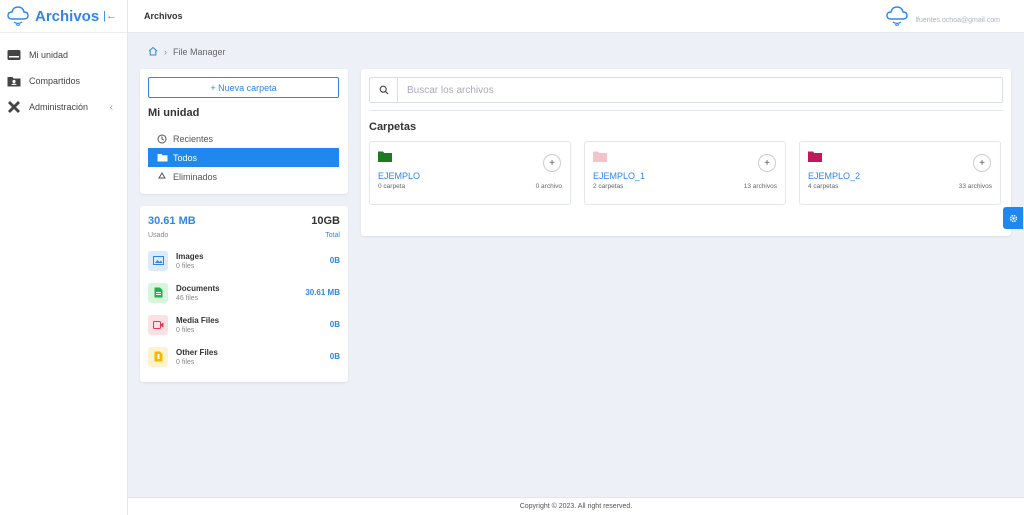 The height and width of the screenshot is (515, 1024). I want to click on breadcrumb-current: File Manager, so click(199, 52).